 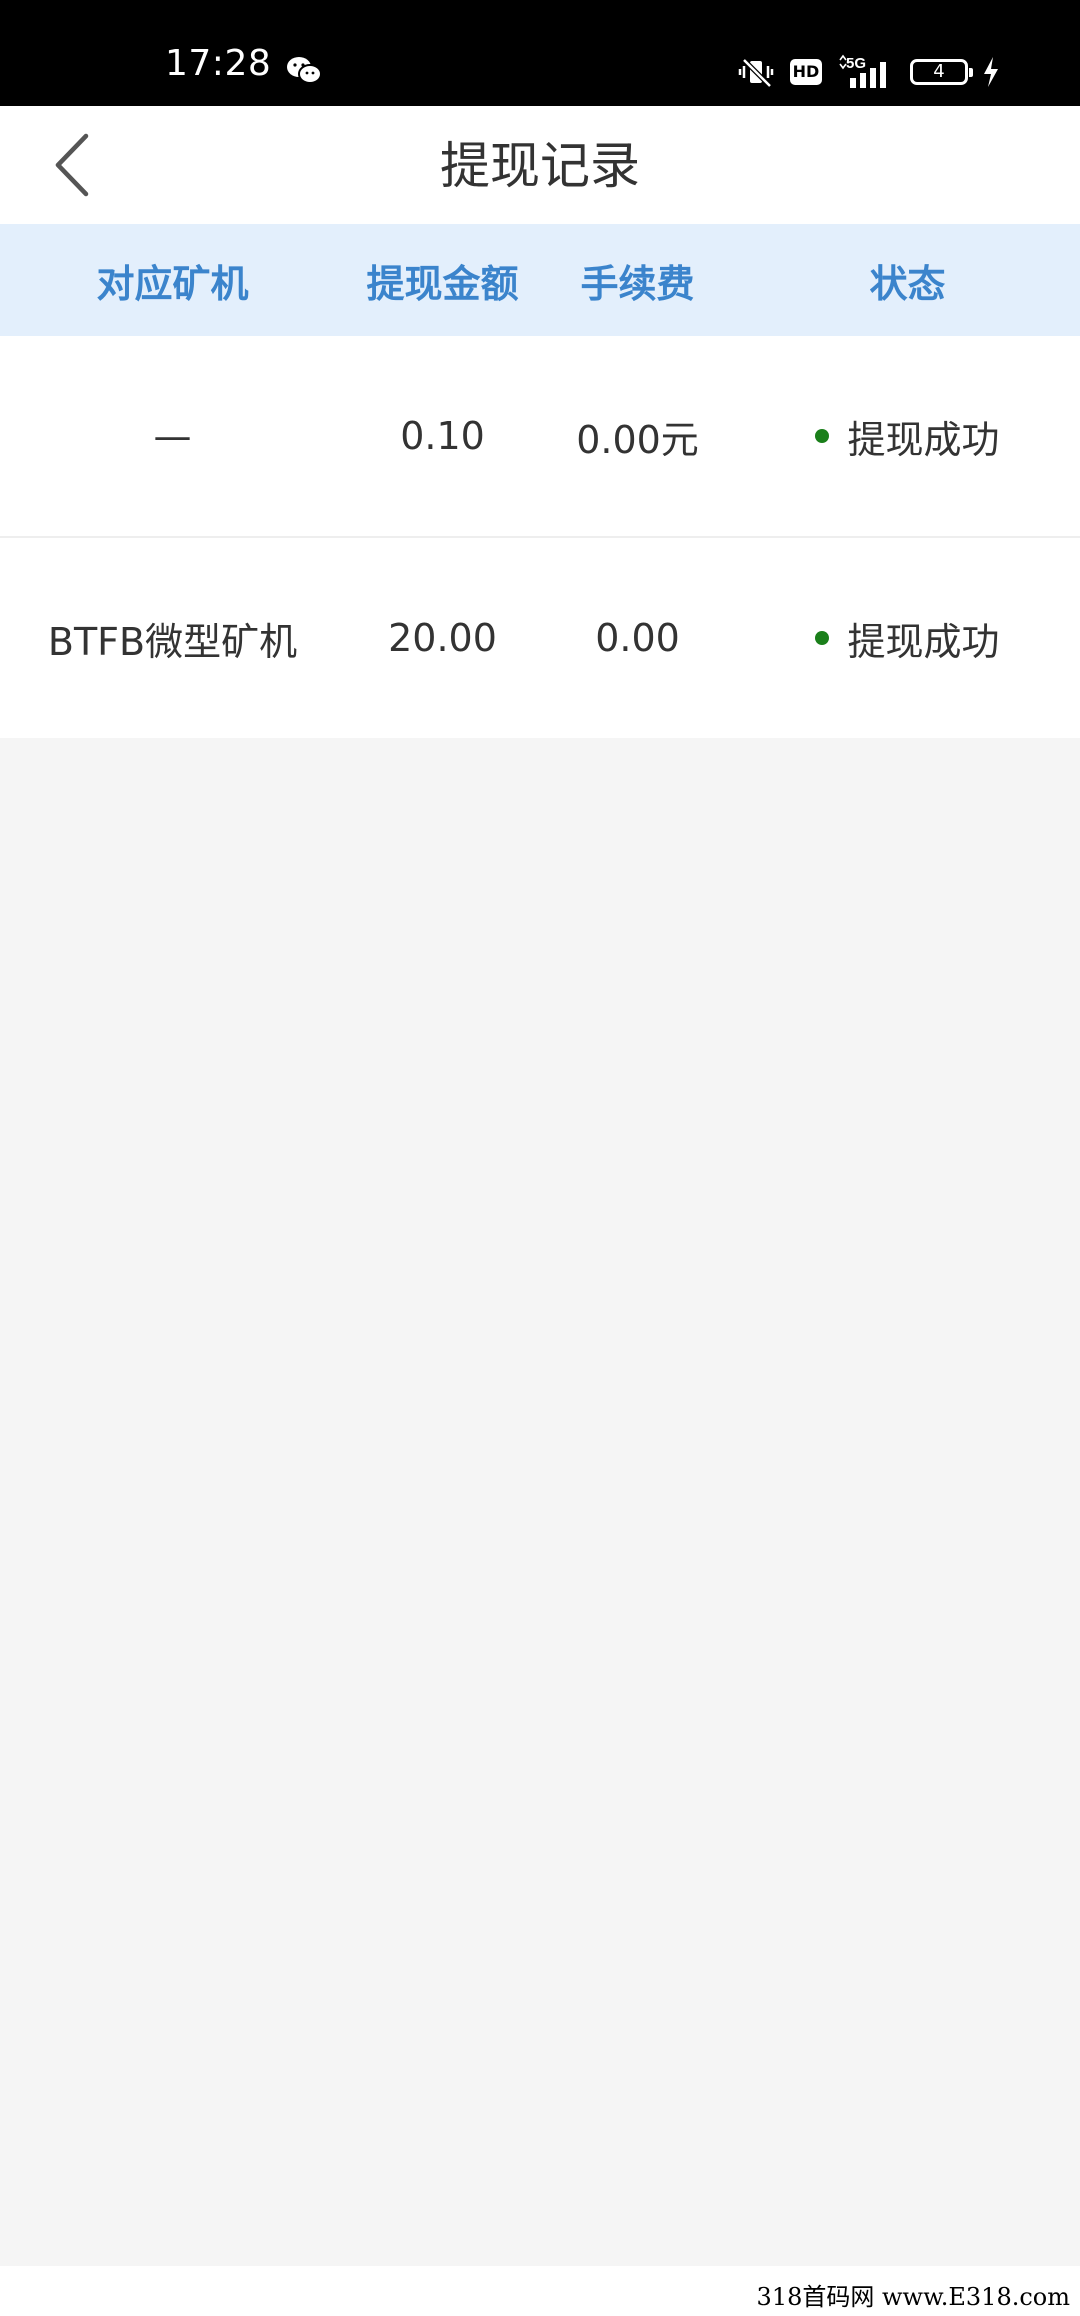 I want to click on charging-icon, so click(x=991, y=72).